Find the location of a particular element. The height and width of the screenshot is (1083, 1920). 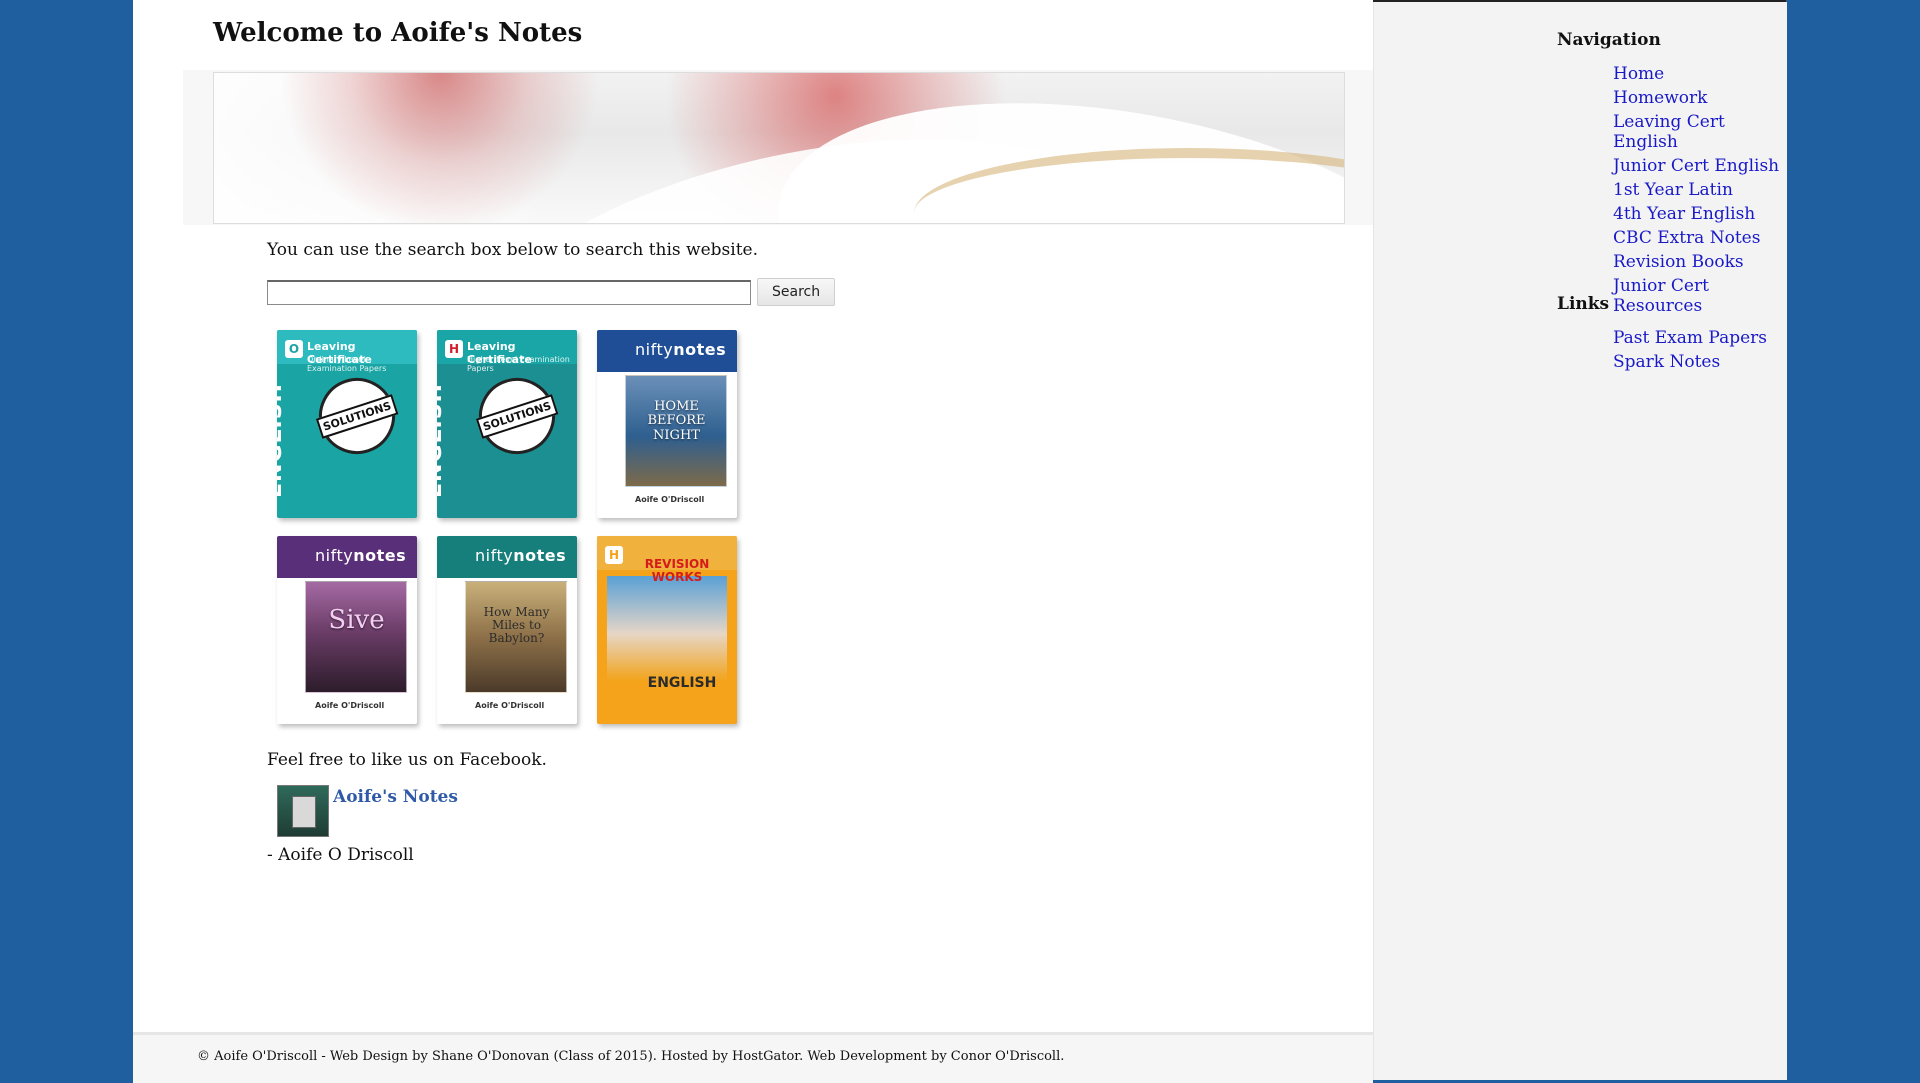

nav-item: Revision Books is located at coordinates (1700, 262).